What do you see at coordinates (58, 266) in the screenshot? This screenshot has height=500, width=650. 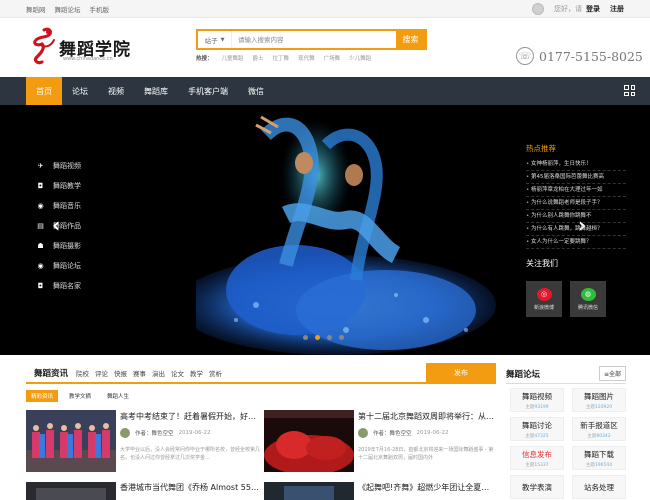 I see `hero-menu-item: ◉ 舞蹈论坛` at bounding box center [58, 266].